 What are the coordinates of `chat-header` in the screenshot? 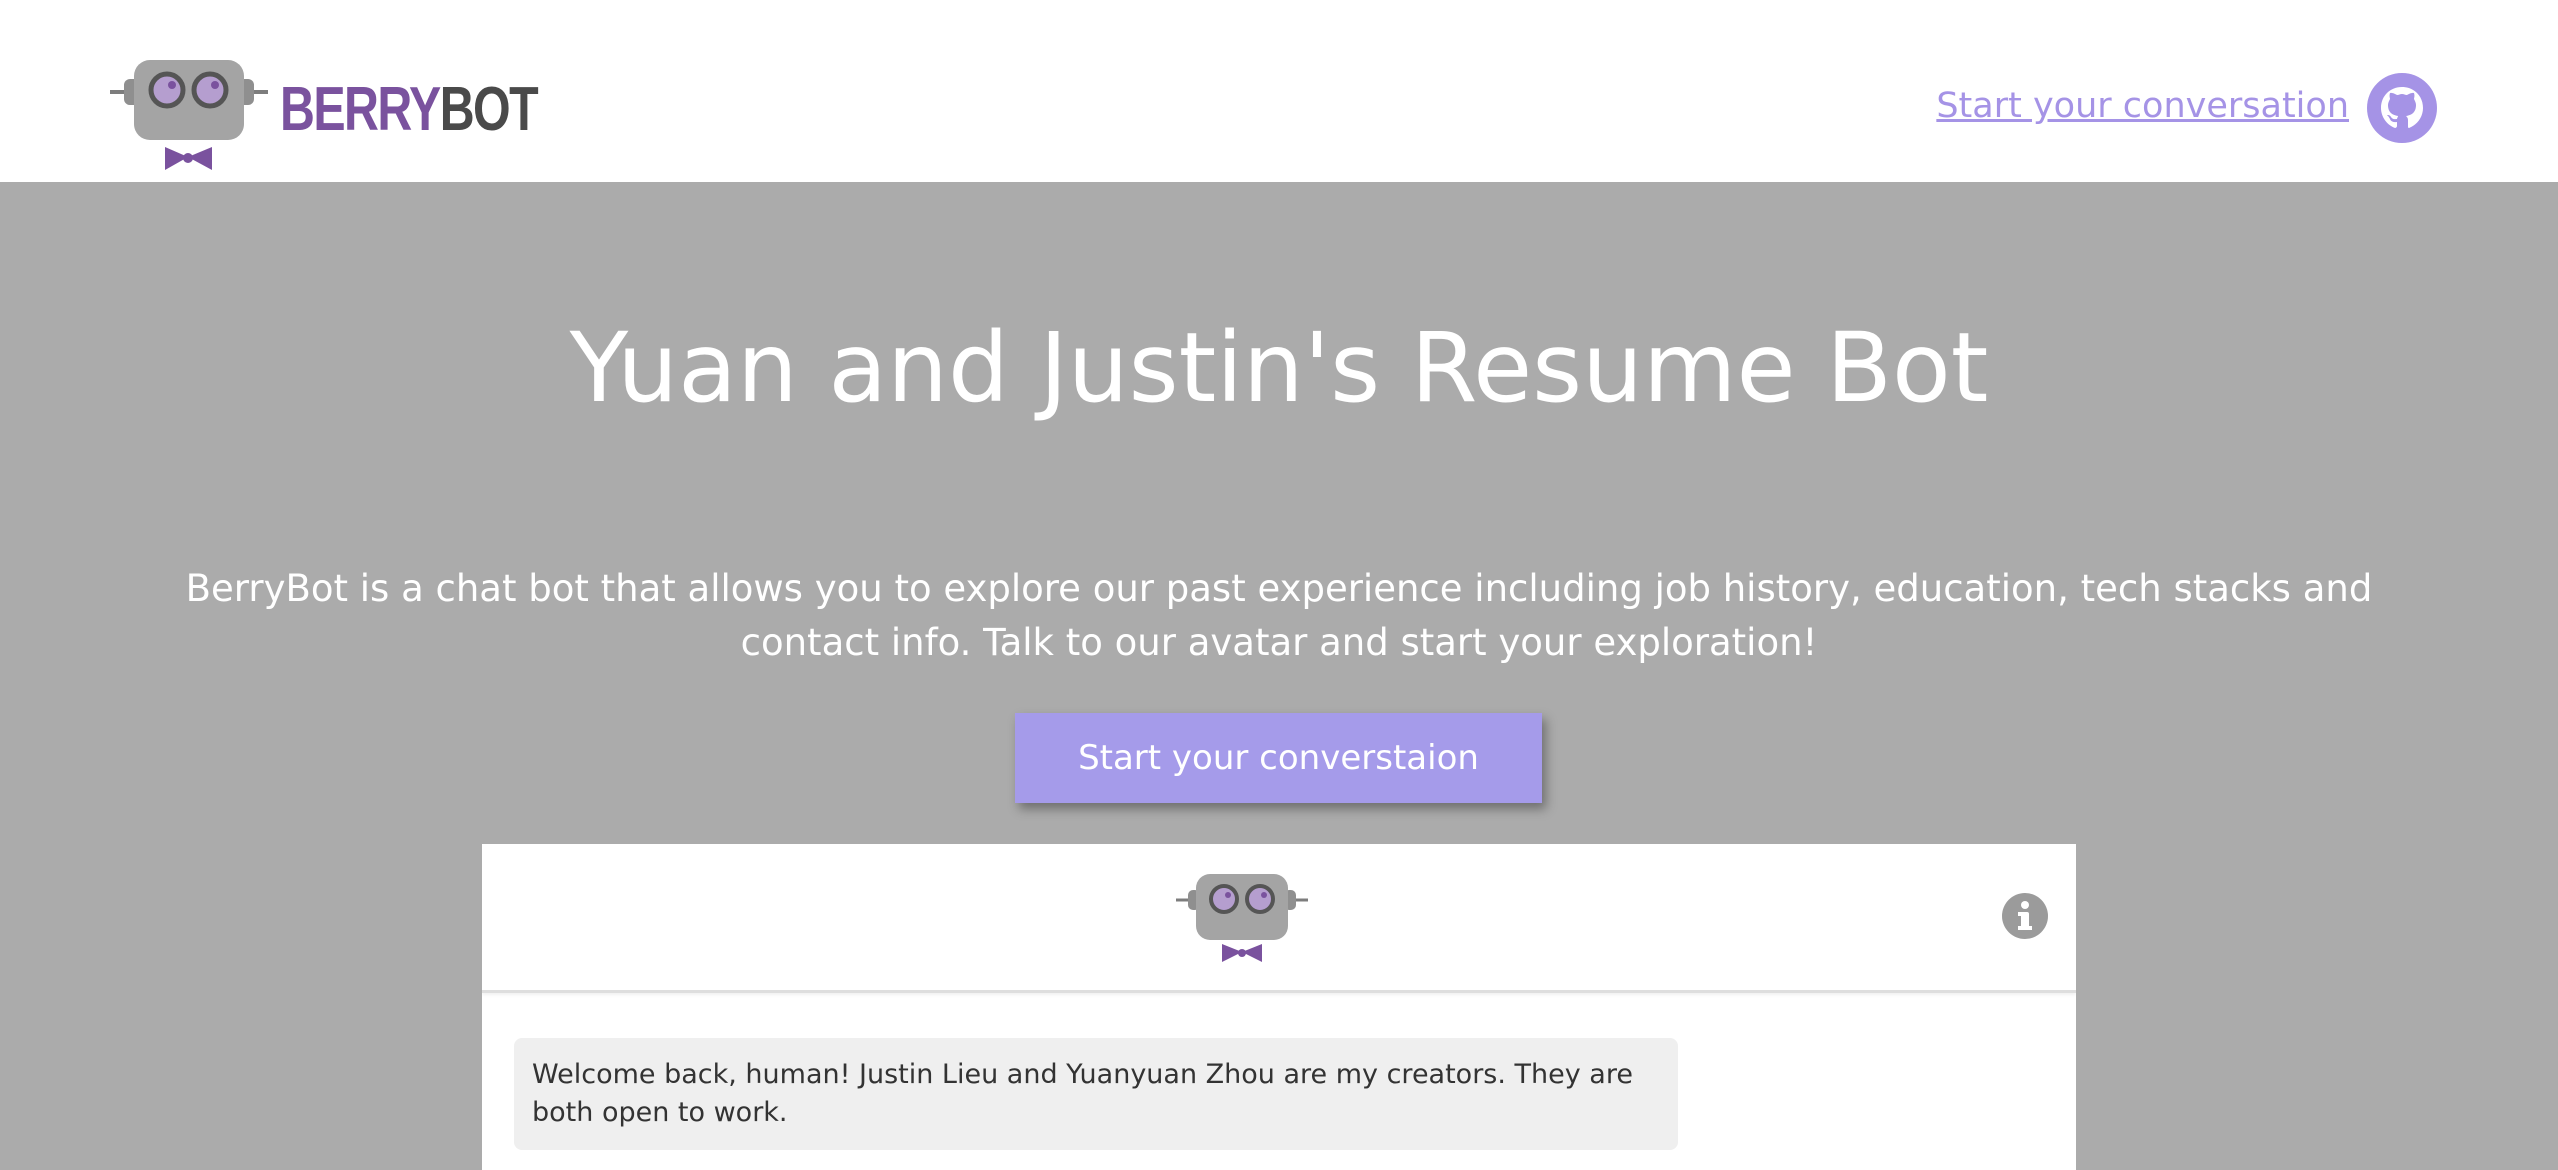 It's located at (1279, 918).